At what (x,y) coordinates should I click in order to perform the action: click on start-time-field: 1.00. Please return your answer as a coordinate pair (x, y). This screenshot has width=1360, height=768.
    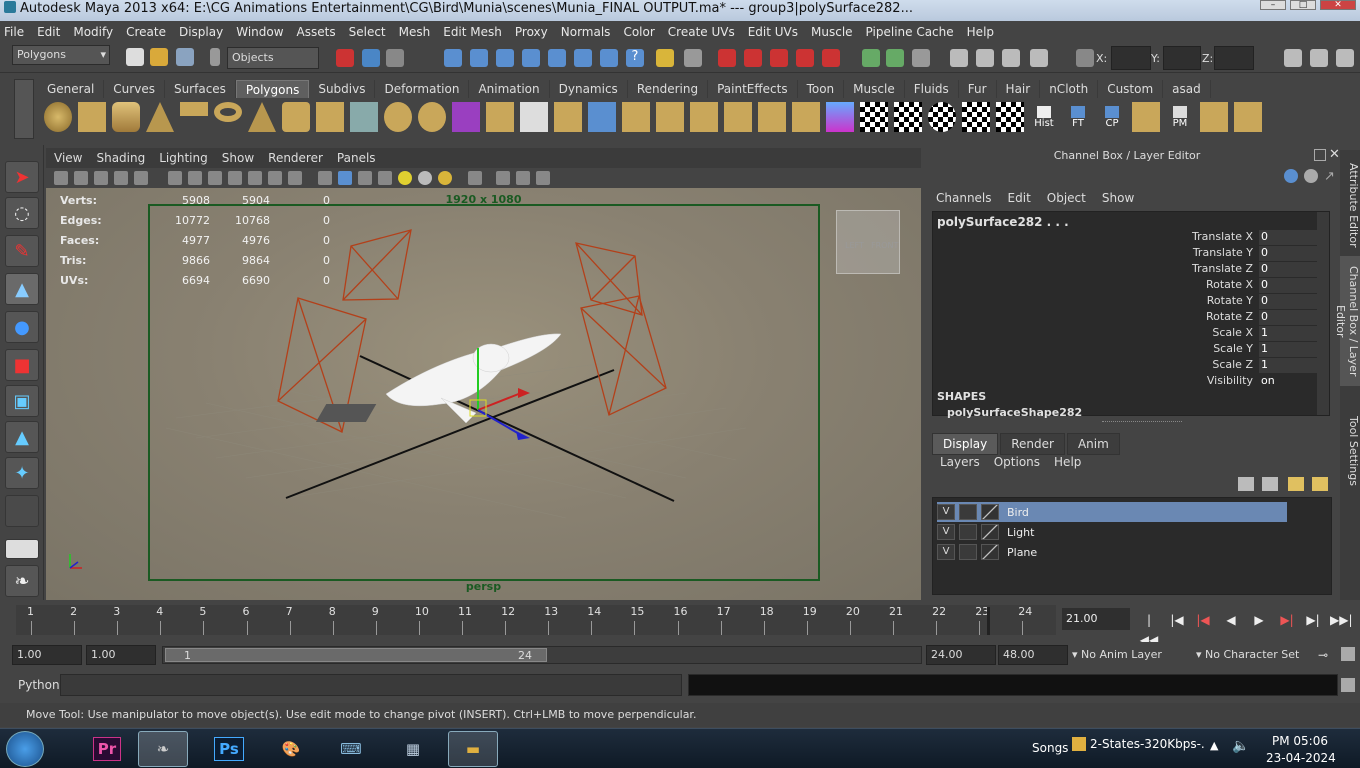
    Looking at the image, I should click on (47, 655).